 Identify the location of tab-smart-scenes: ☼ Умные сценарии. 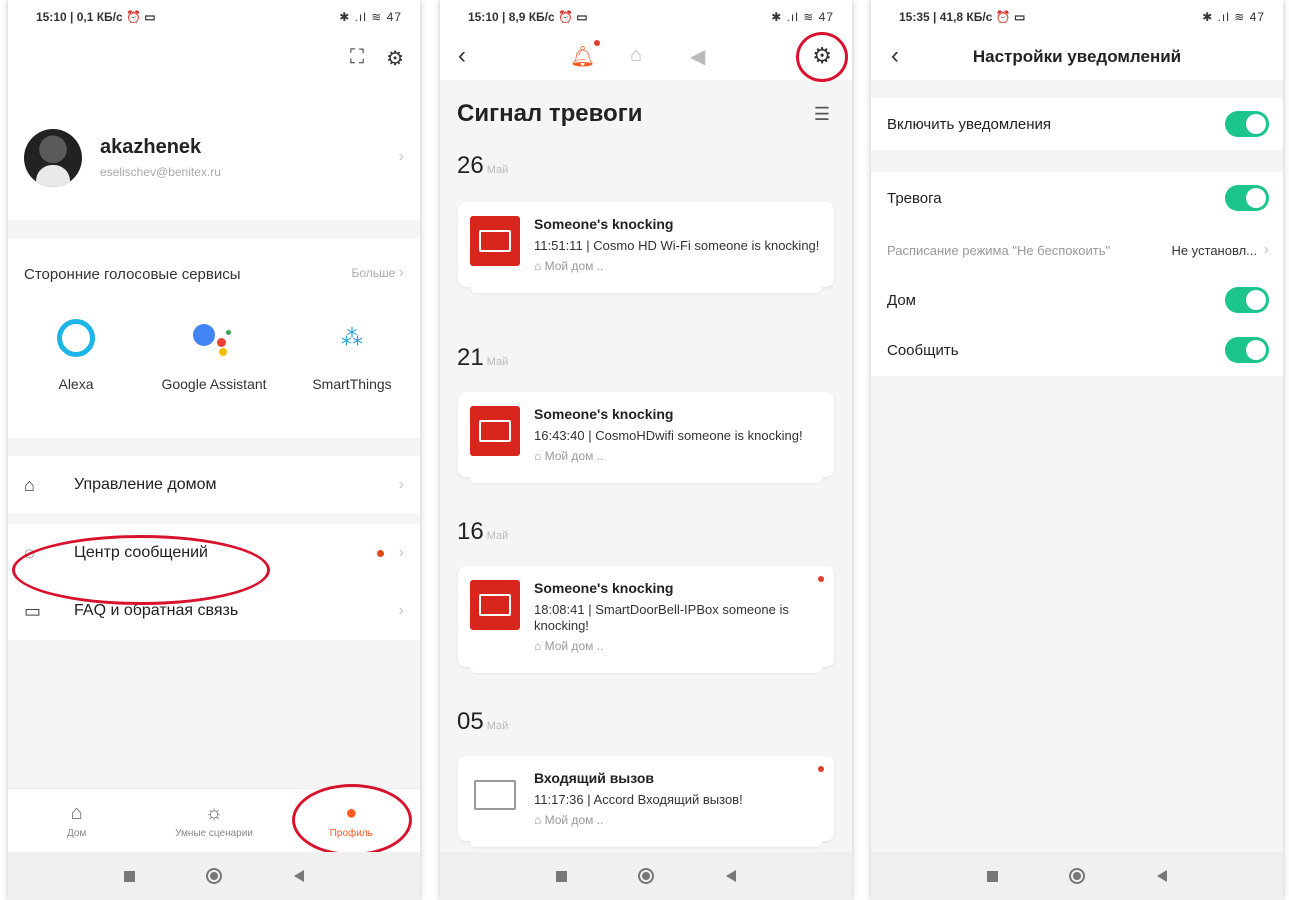
(214, 820).